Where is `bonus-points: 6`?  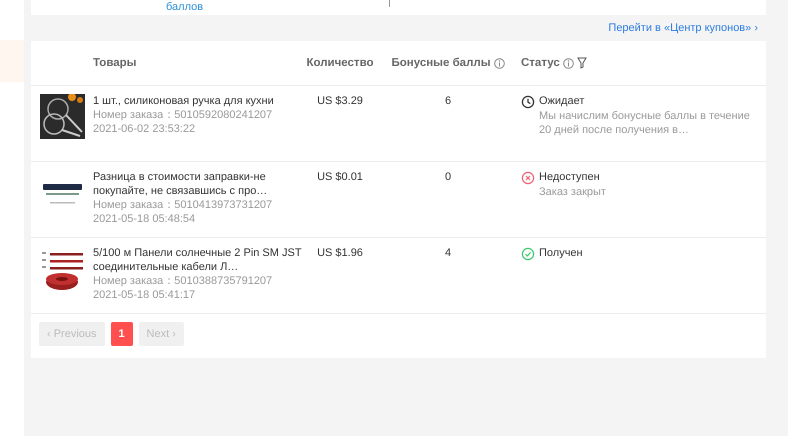 bonus-points: 6 is located at coordinates (448, 101).